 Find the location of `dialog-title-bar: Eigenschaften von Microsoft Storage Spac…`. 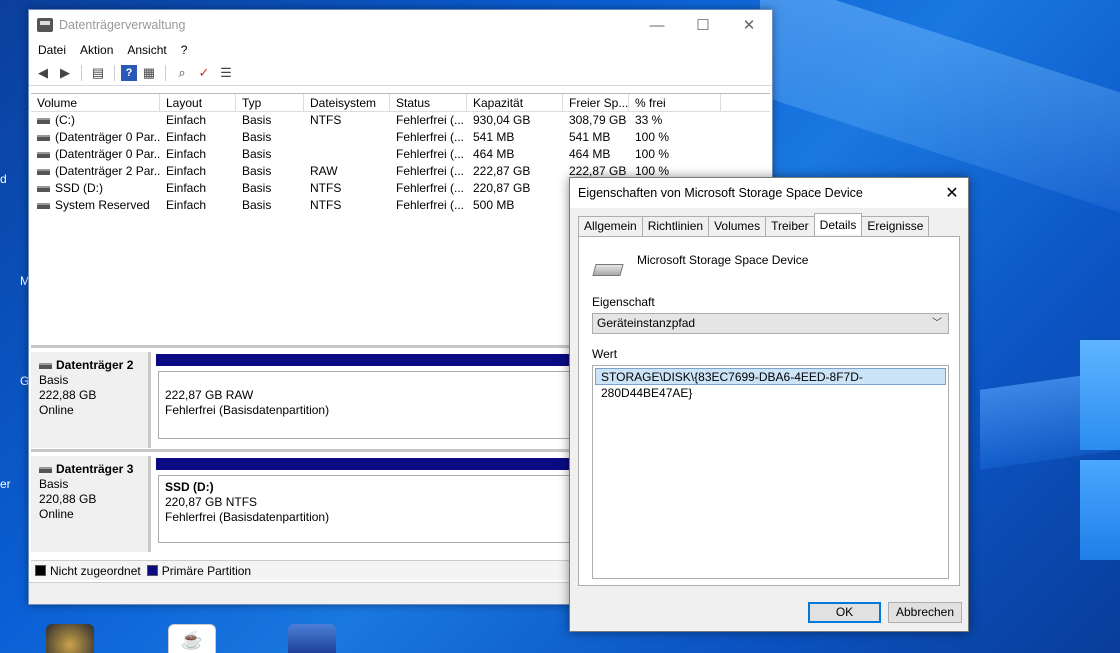

dialog-title-bar: Eigenschaften von Microsoft Storage Spac… is located at coordinates (769, 193).